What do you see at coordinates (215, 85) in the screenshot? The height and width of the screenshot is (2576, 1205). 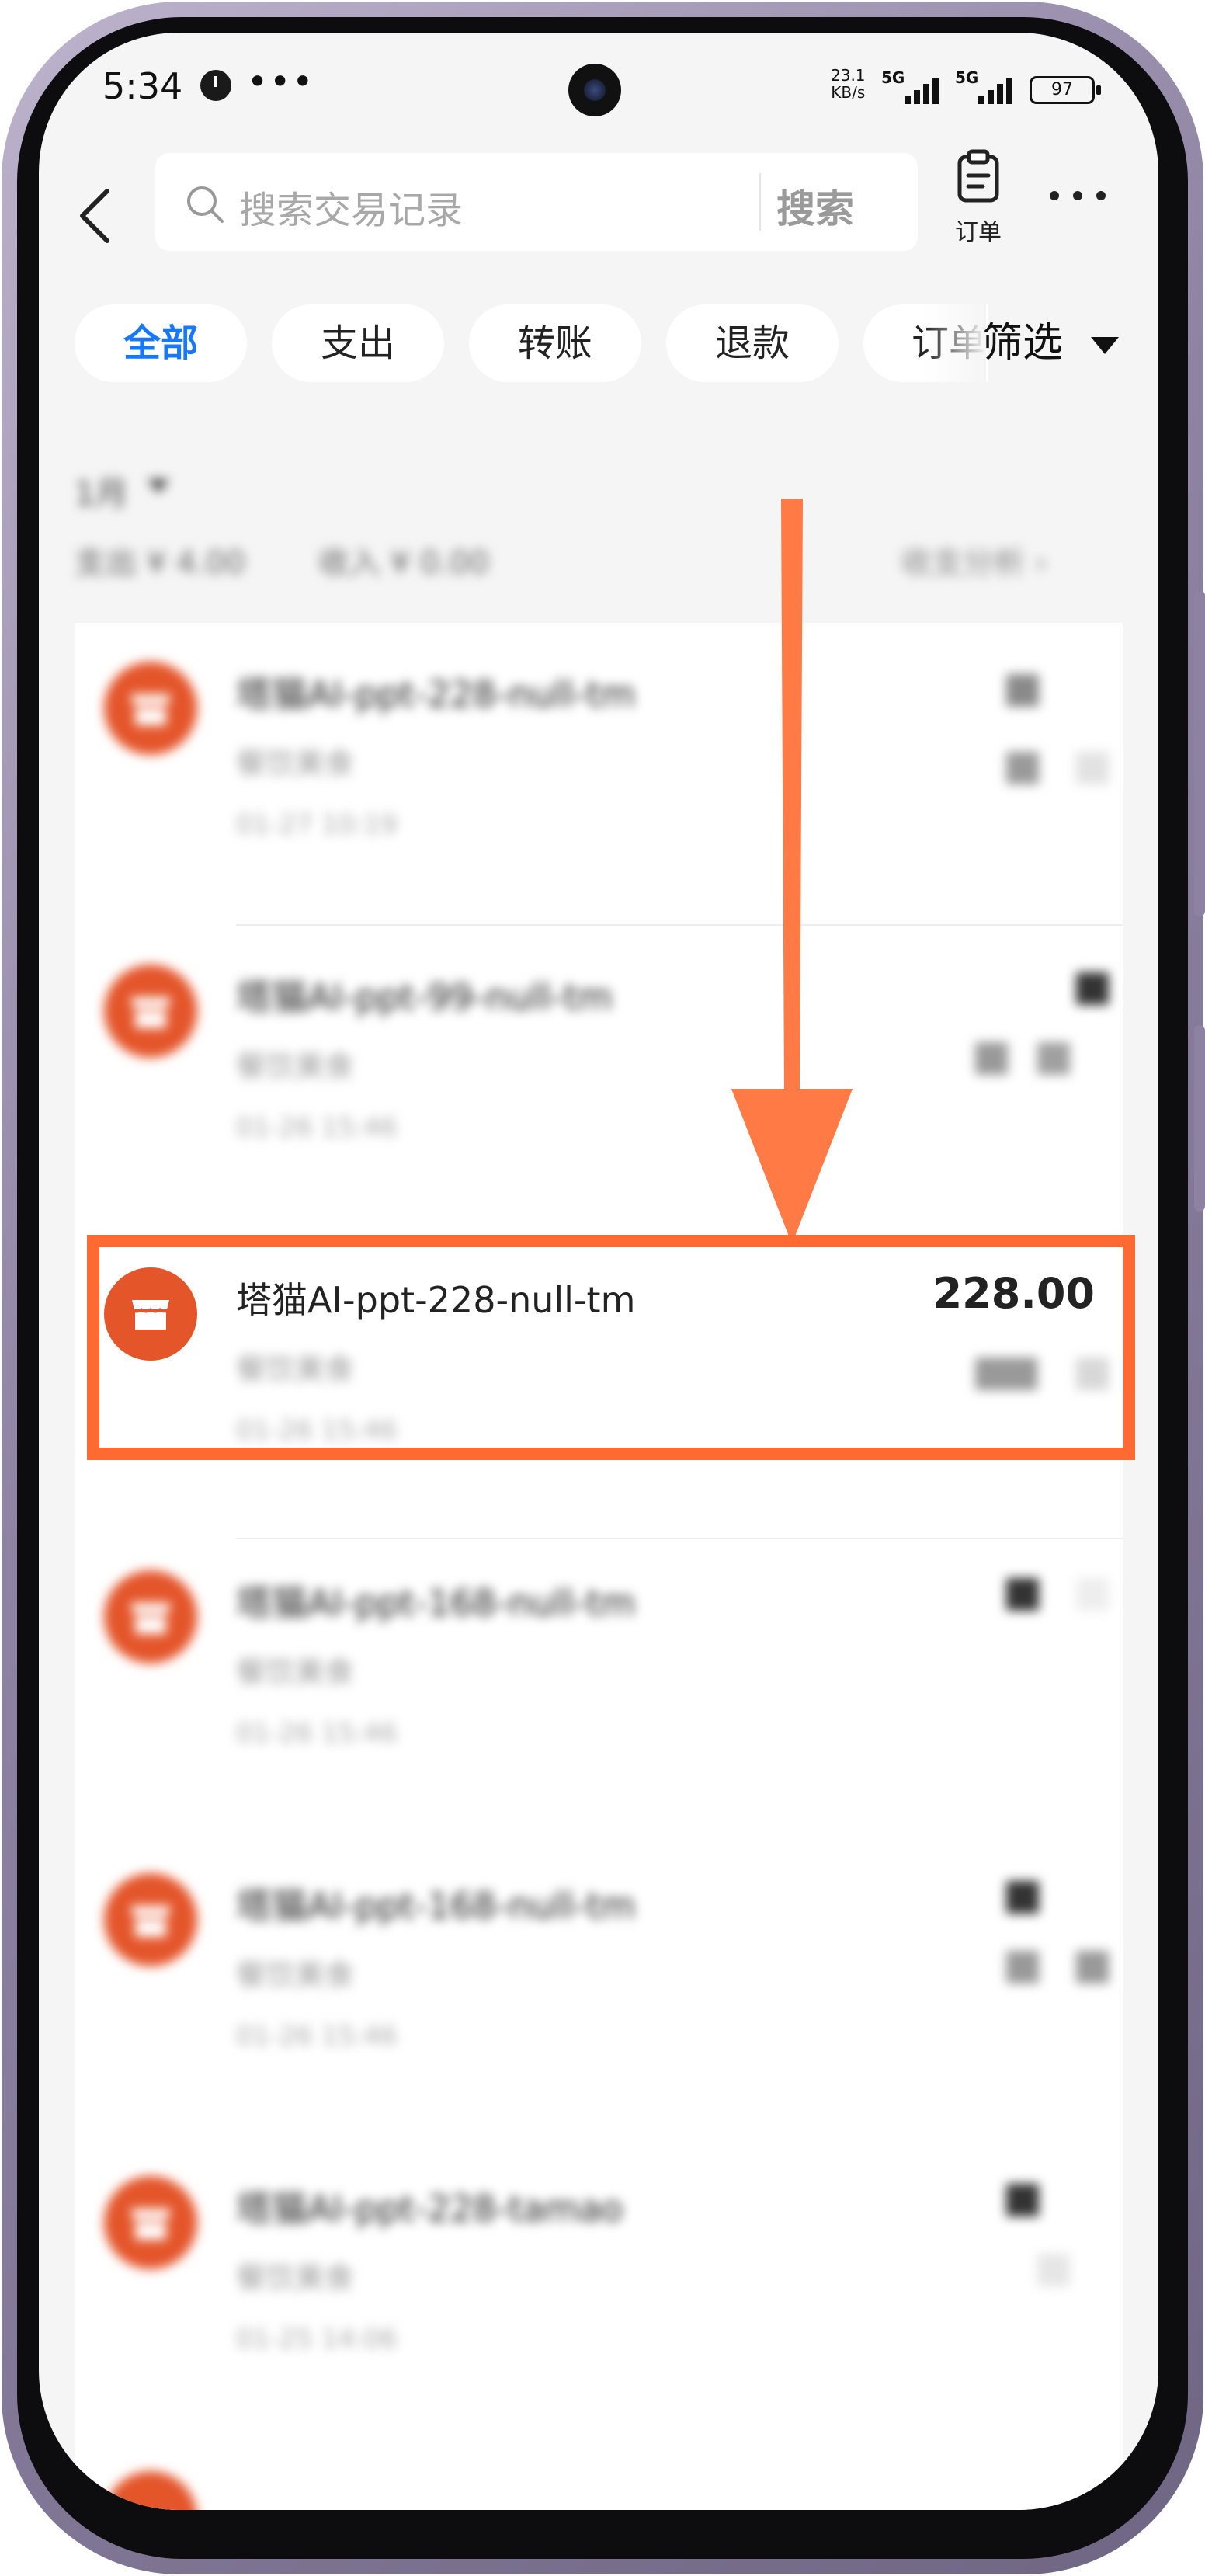 I see `clock-icon` at bounding box center [215, 85].